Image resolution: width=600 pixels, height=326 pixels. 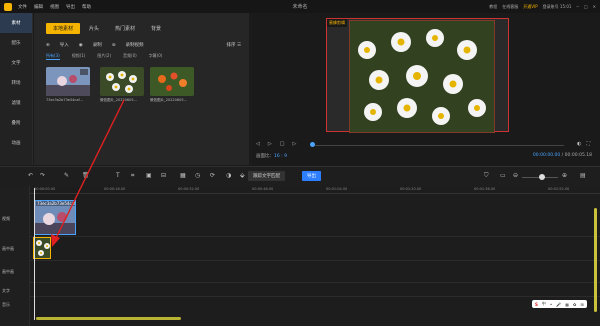 What do you see at coordinates (551, 304) in the screenshot?
I see `ime-punct-icon: •` at bounding box center [551, 304].